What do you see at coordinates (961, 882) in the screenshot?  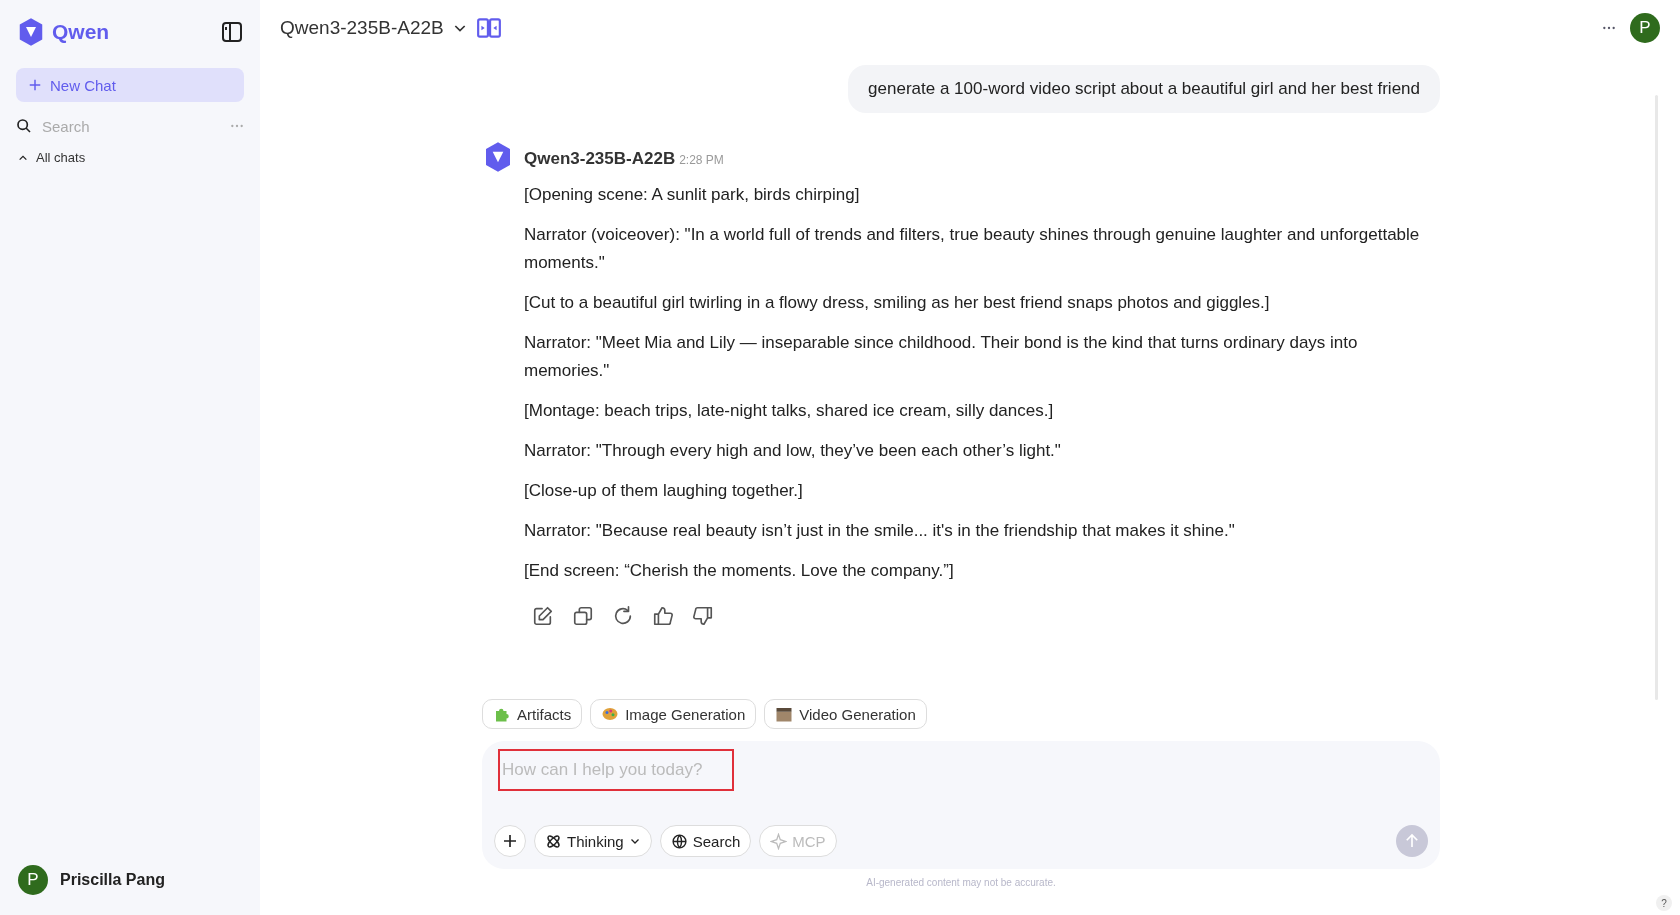 I see `disclaimer: AI-generated content may not be accurate.` at bounding box center [961, 882].